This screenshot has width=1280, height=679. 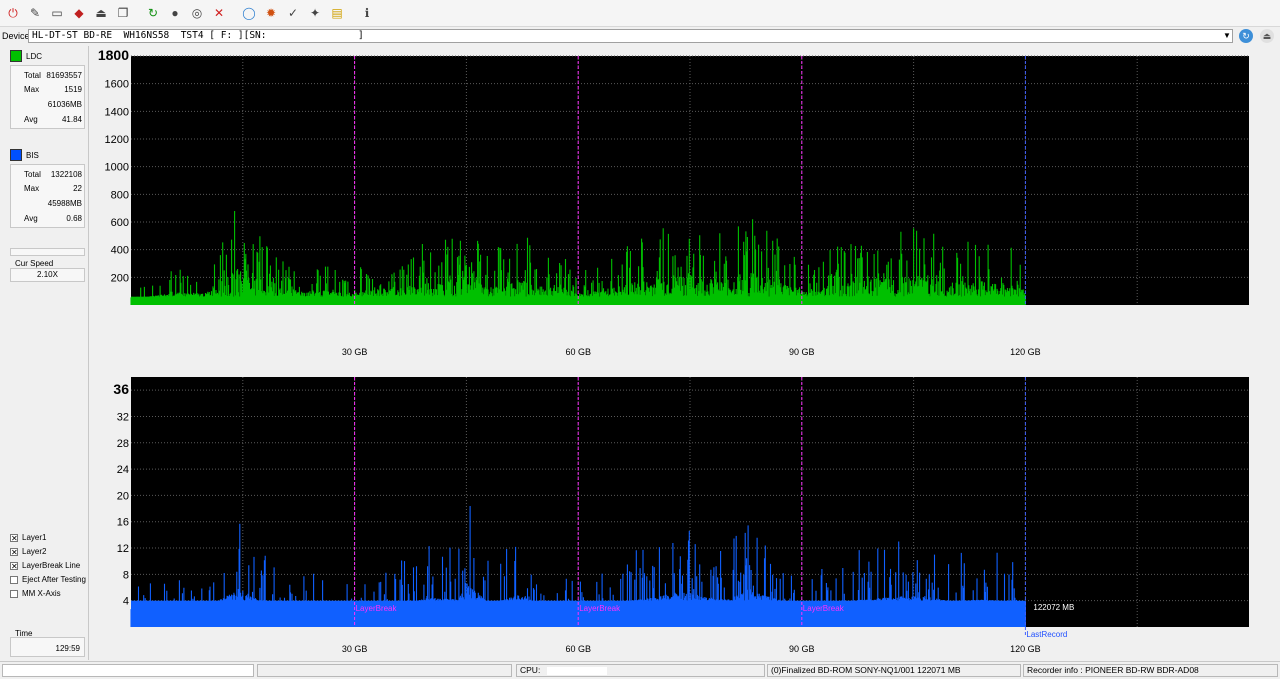 What do you see at coordinates (74, 218) in the screenshot?
I see `bis-avg-value: 0.68` at bounding box center [74, 218].